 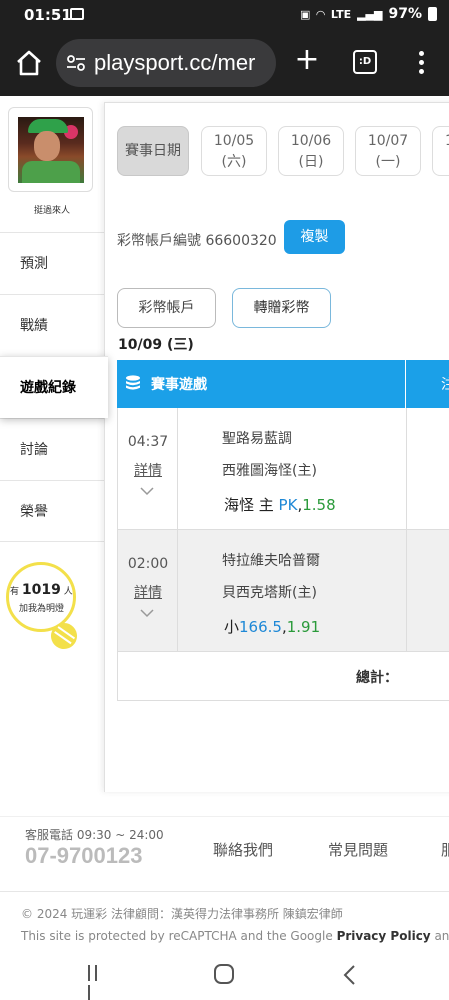 I want to click on faq-link: 常見問題, so click(x=358, y=849).